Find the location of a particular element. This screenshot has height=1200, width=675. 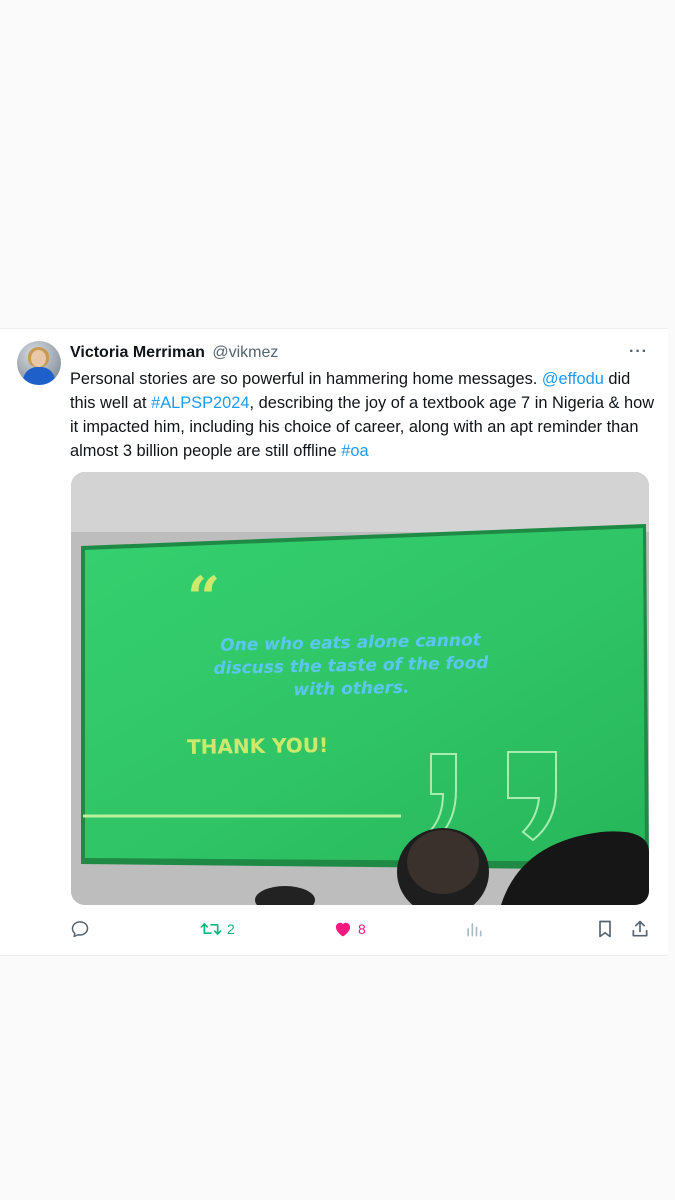

share-icon is located at coordinates (640, 928).